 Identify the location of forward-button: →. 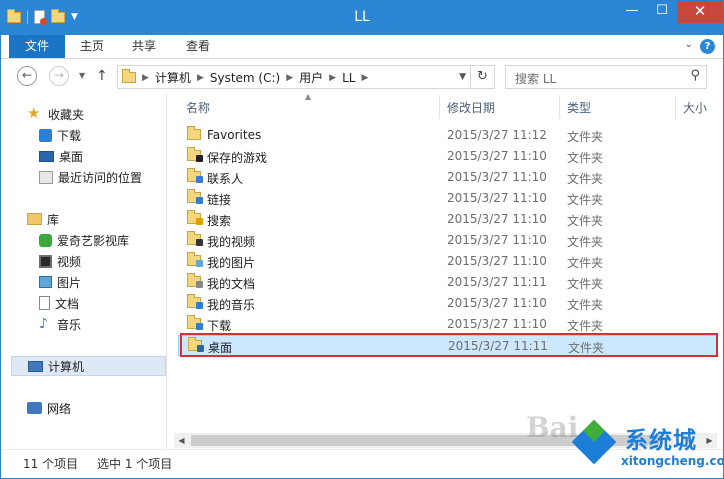
(59, 76).